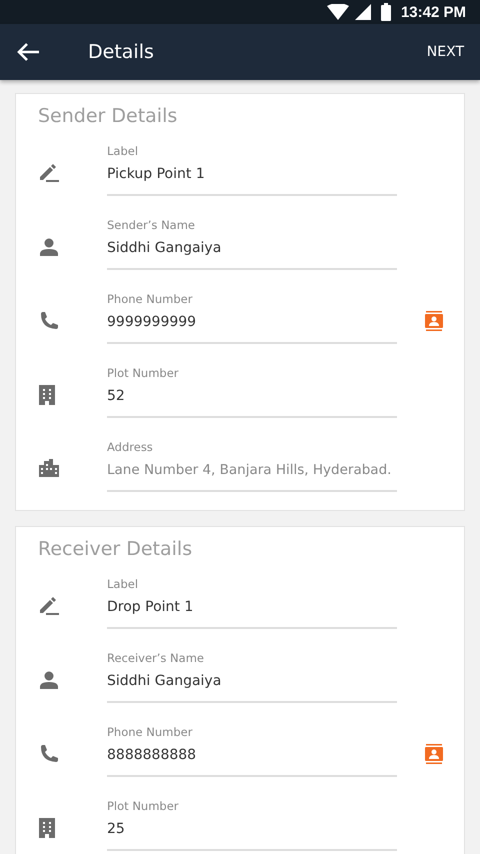 Image resolution: width=480 pixels, height=854 pixels. Describe the element at coordinates (121, 52) in the screenshot. I see `screen-title: Details` at that location.